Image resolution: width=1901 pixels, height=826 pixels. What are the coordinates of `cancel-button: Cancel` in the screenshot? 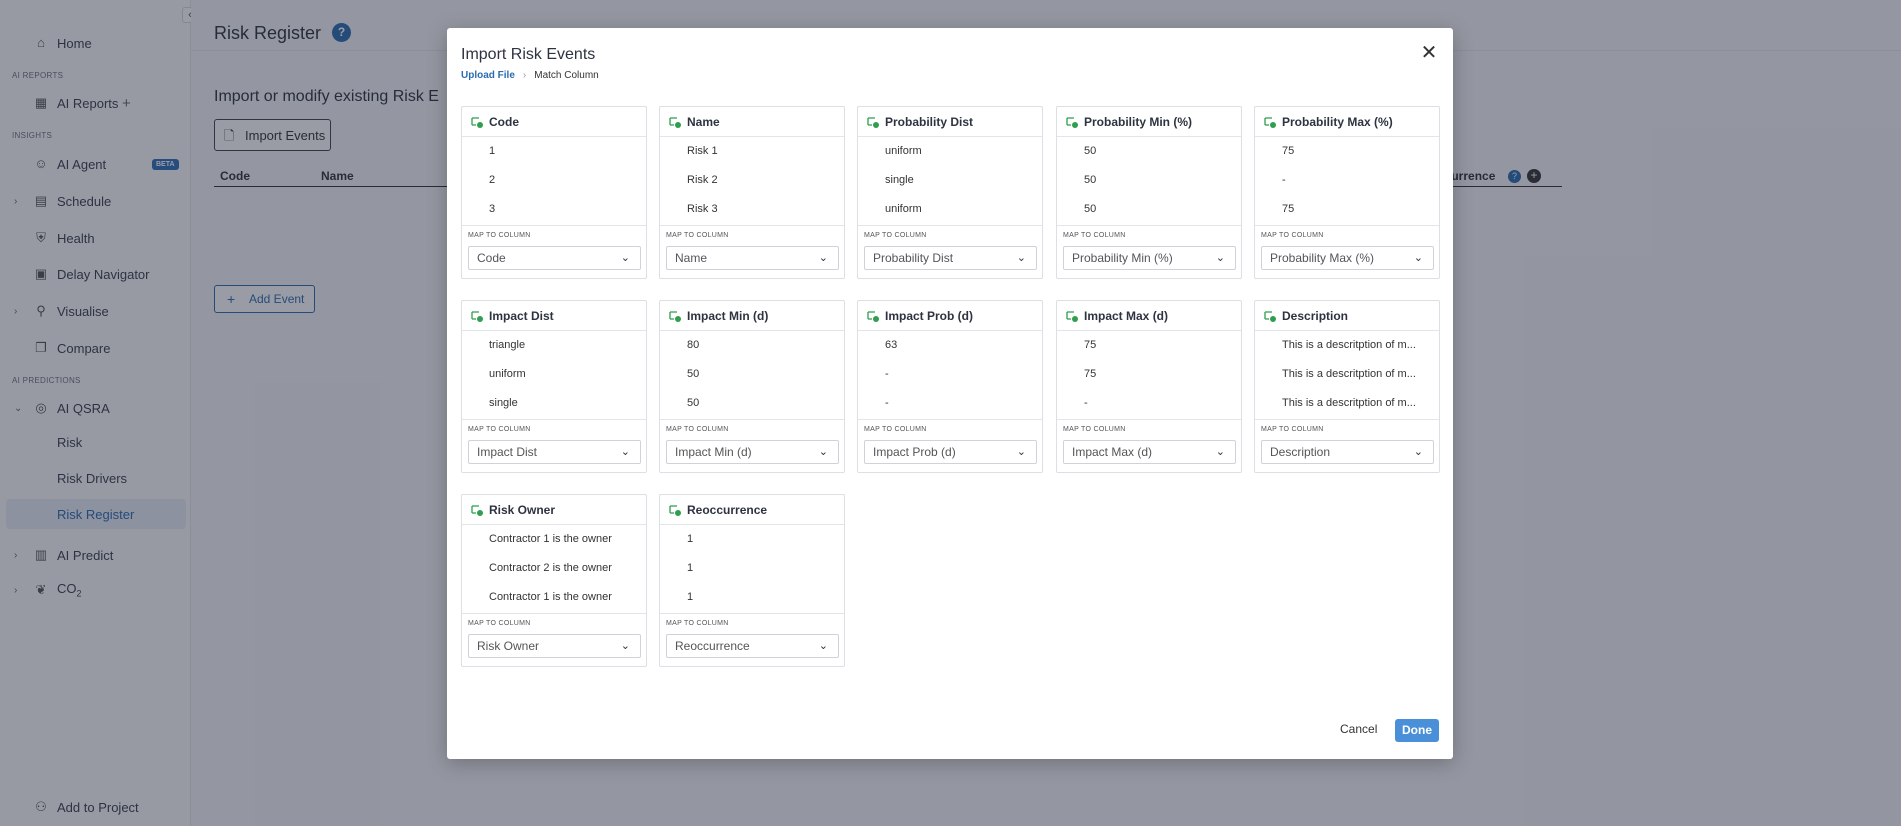 It's located at (1358, 729).